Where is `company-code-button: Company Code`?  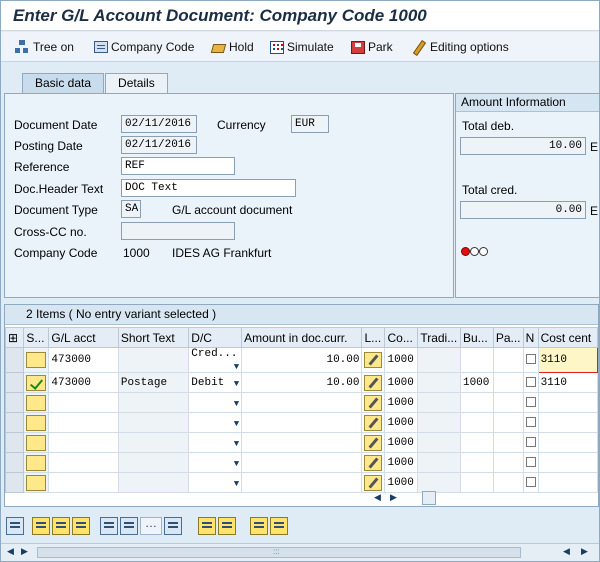
company-code-button: Company Code is located at coordinates (144, 47).